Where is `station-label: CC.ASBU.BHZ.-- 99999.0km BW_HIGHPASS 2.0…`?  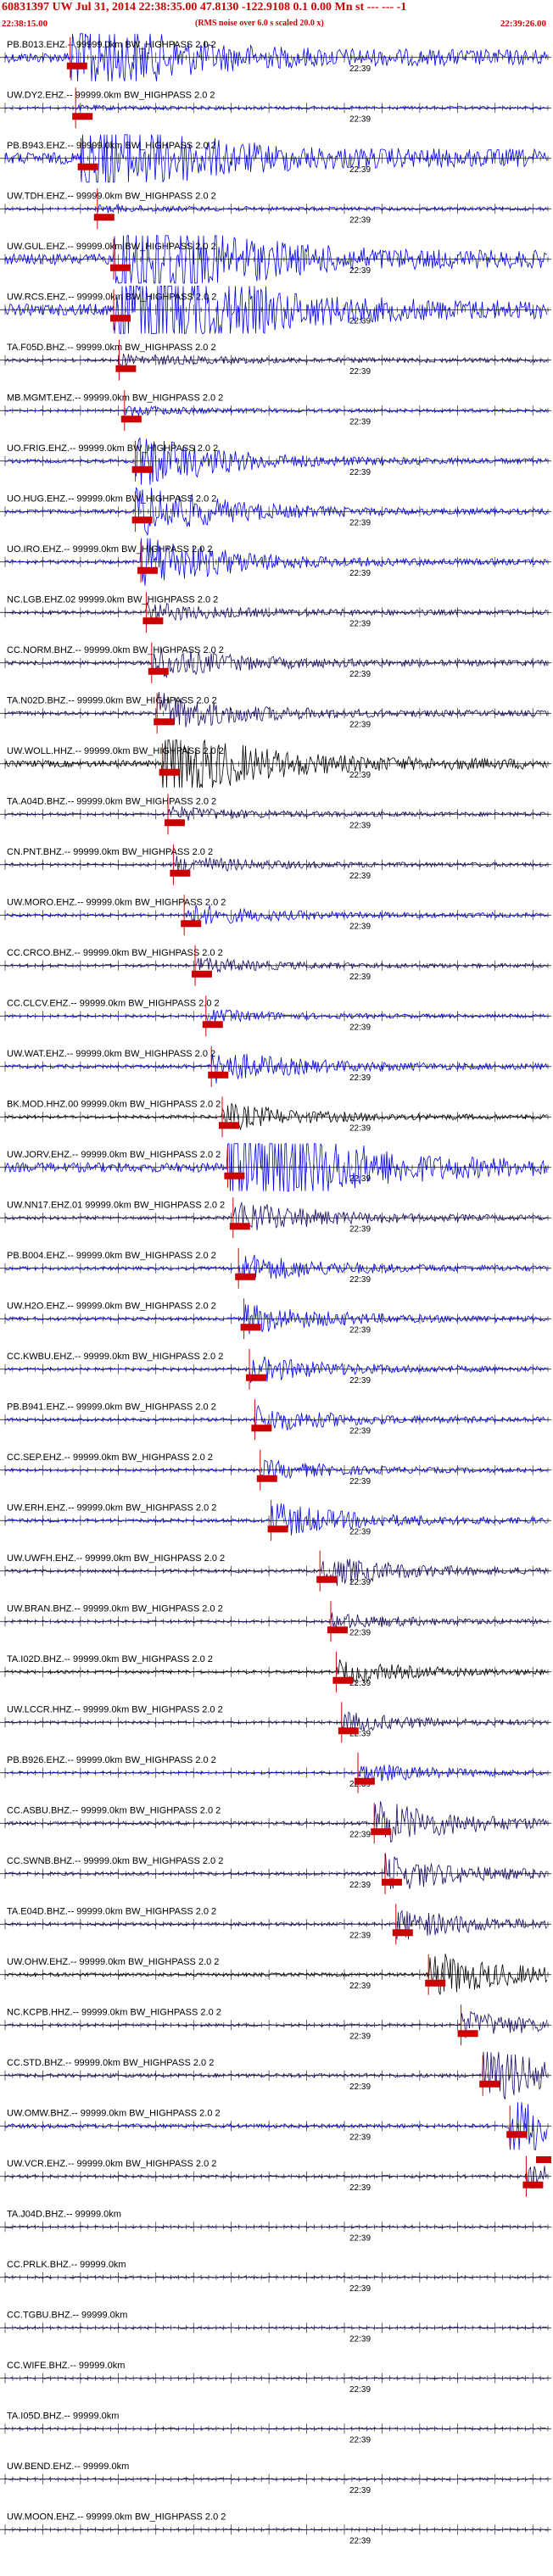
station-label: CC.ASBU.BHZ.-- 99999.0km BW_HIGHPASS 2.0… is located at coordinates (114, 1810).